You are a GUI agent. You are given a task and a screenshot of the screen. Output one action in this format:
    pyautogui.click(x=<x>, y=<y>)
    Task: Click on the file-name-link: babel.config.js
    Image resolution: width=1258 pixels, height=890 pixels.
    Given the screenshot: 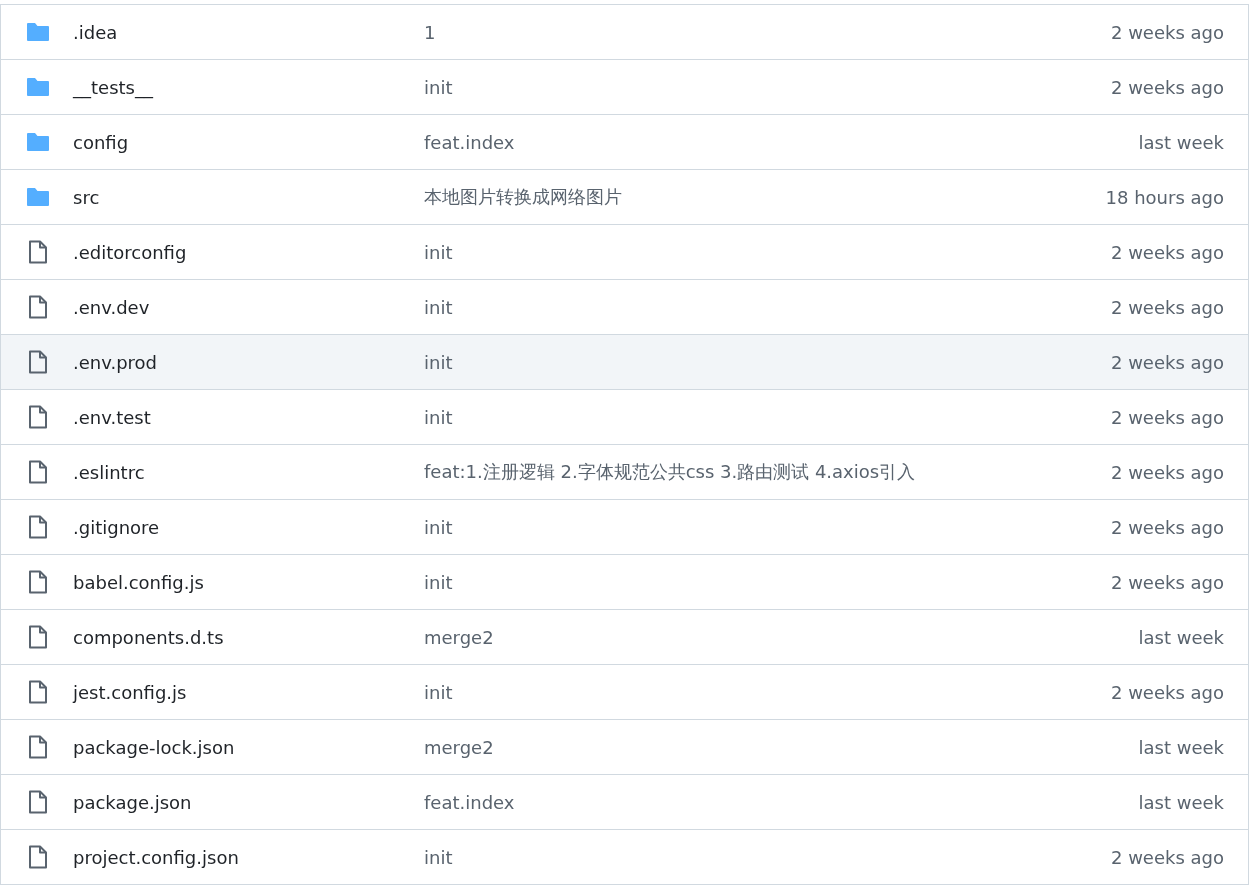 What is the action you would take?
    pyautogui.click(x=138, y=582)
    